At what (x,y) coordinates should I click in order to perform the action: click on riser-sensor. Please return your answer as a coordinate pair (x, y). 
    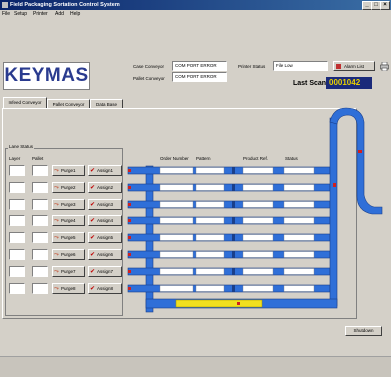
    Looking at the image, I should click on (334, 185).